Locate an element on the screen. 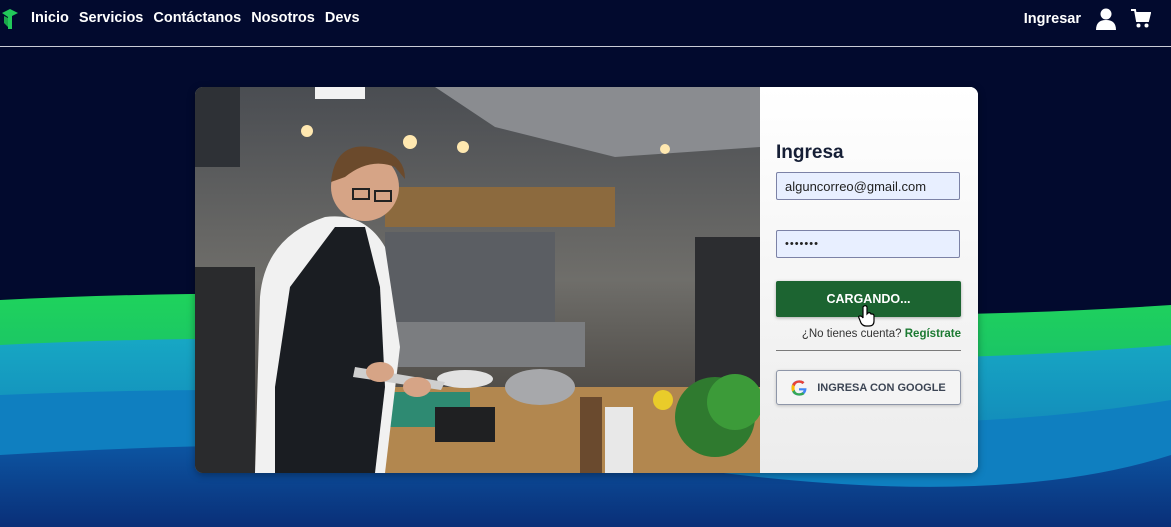 The height and width of the screenshot is (527, 1171). nav-right: Ingresar is located at coordinates (1087, 19).